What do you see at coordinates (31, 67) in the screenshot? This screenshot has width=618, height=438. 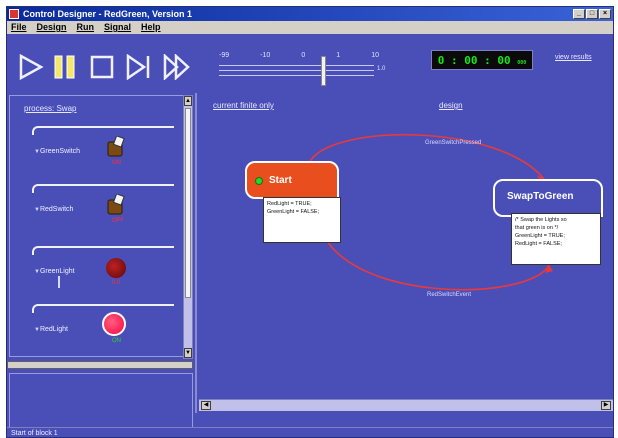 I see `play-button` at bounding box center [31, 67].